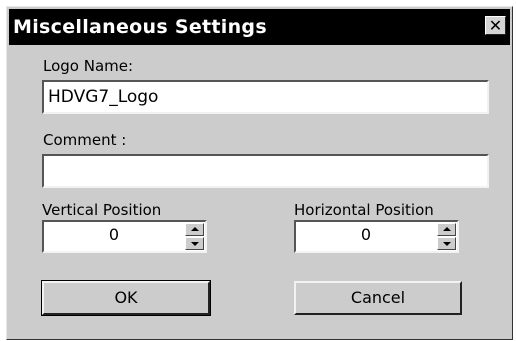 The image size is (516, 341). I want to click on vertical-position-label: Vertical Position, so click(102, 210).